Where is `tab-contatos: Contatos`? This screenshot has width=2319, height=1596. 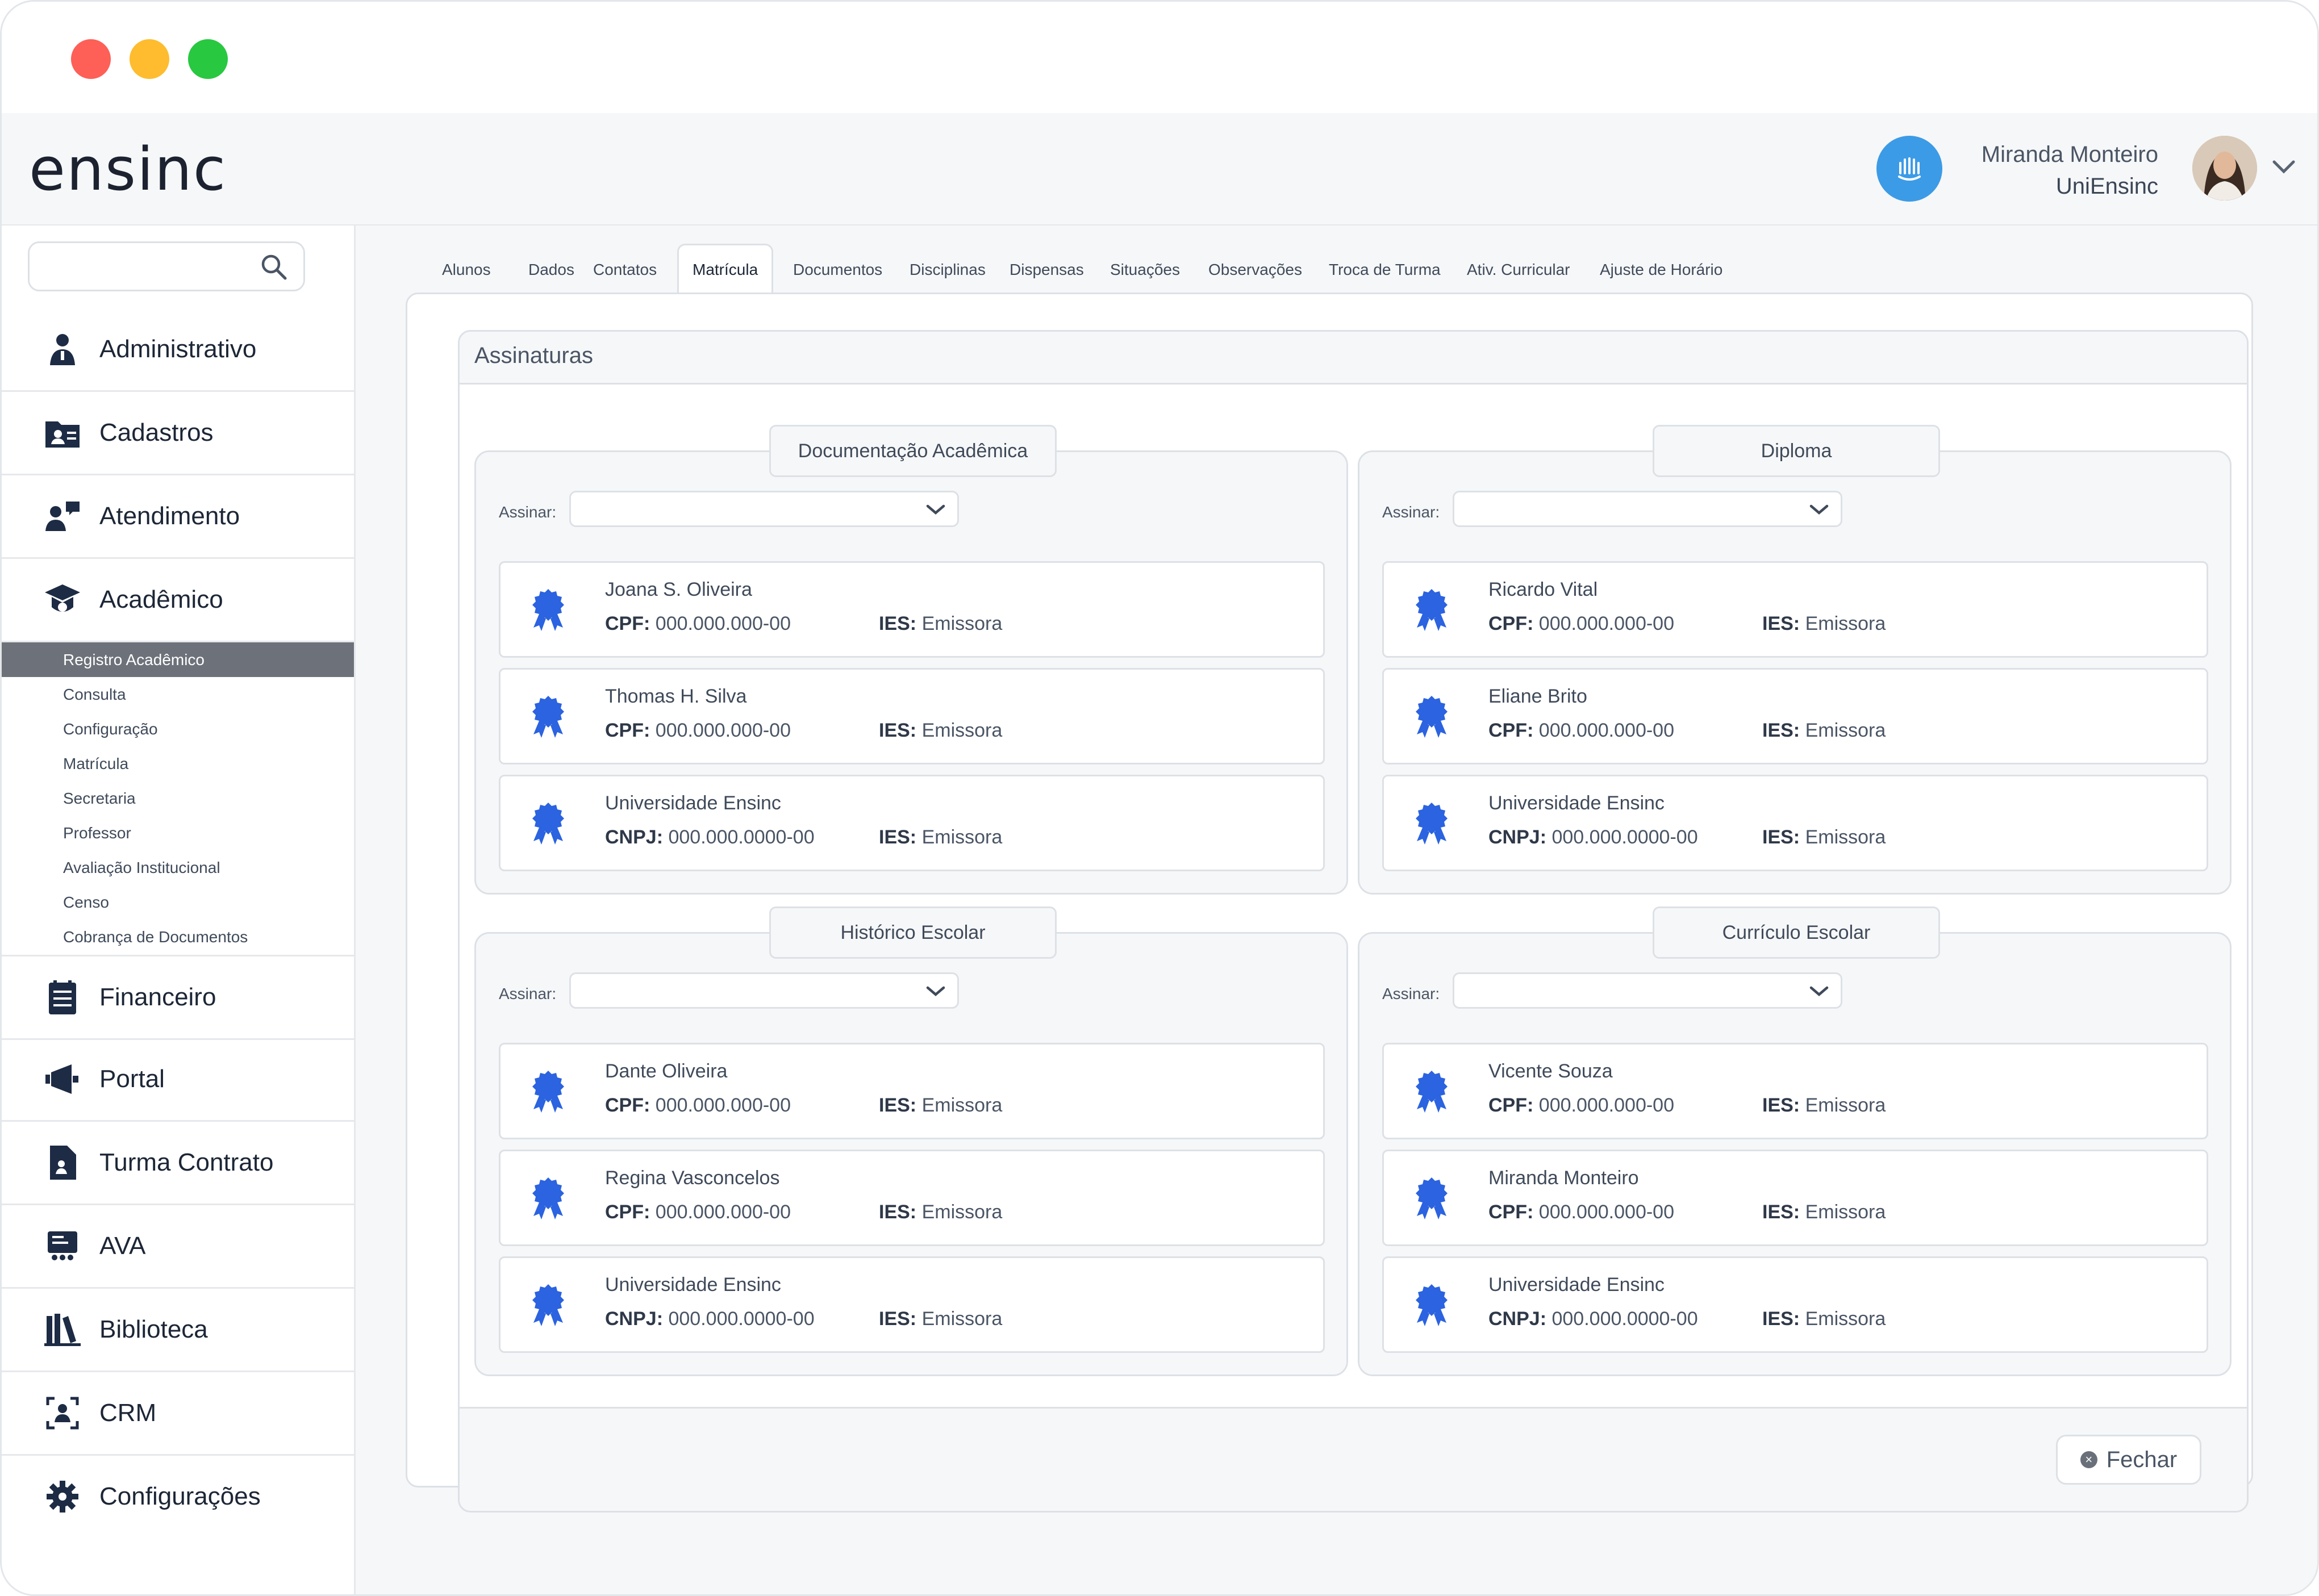
tab-contatos: Contatos is located at coordinates (625, 270).